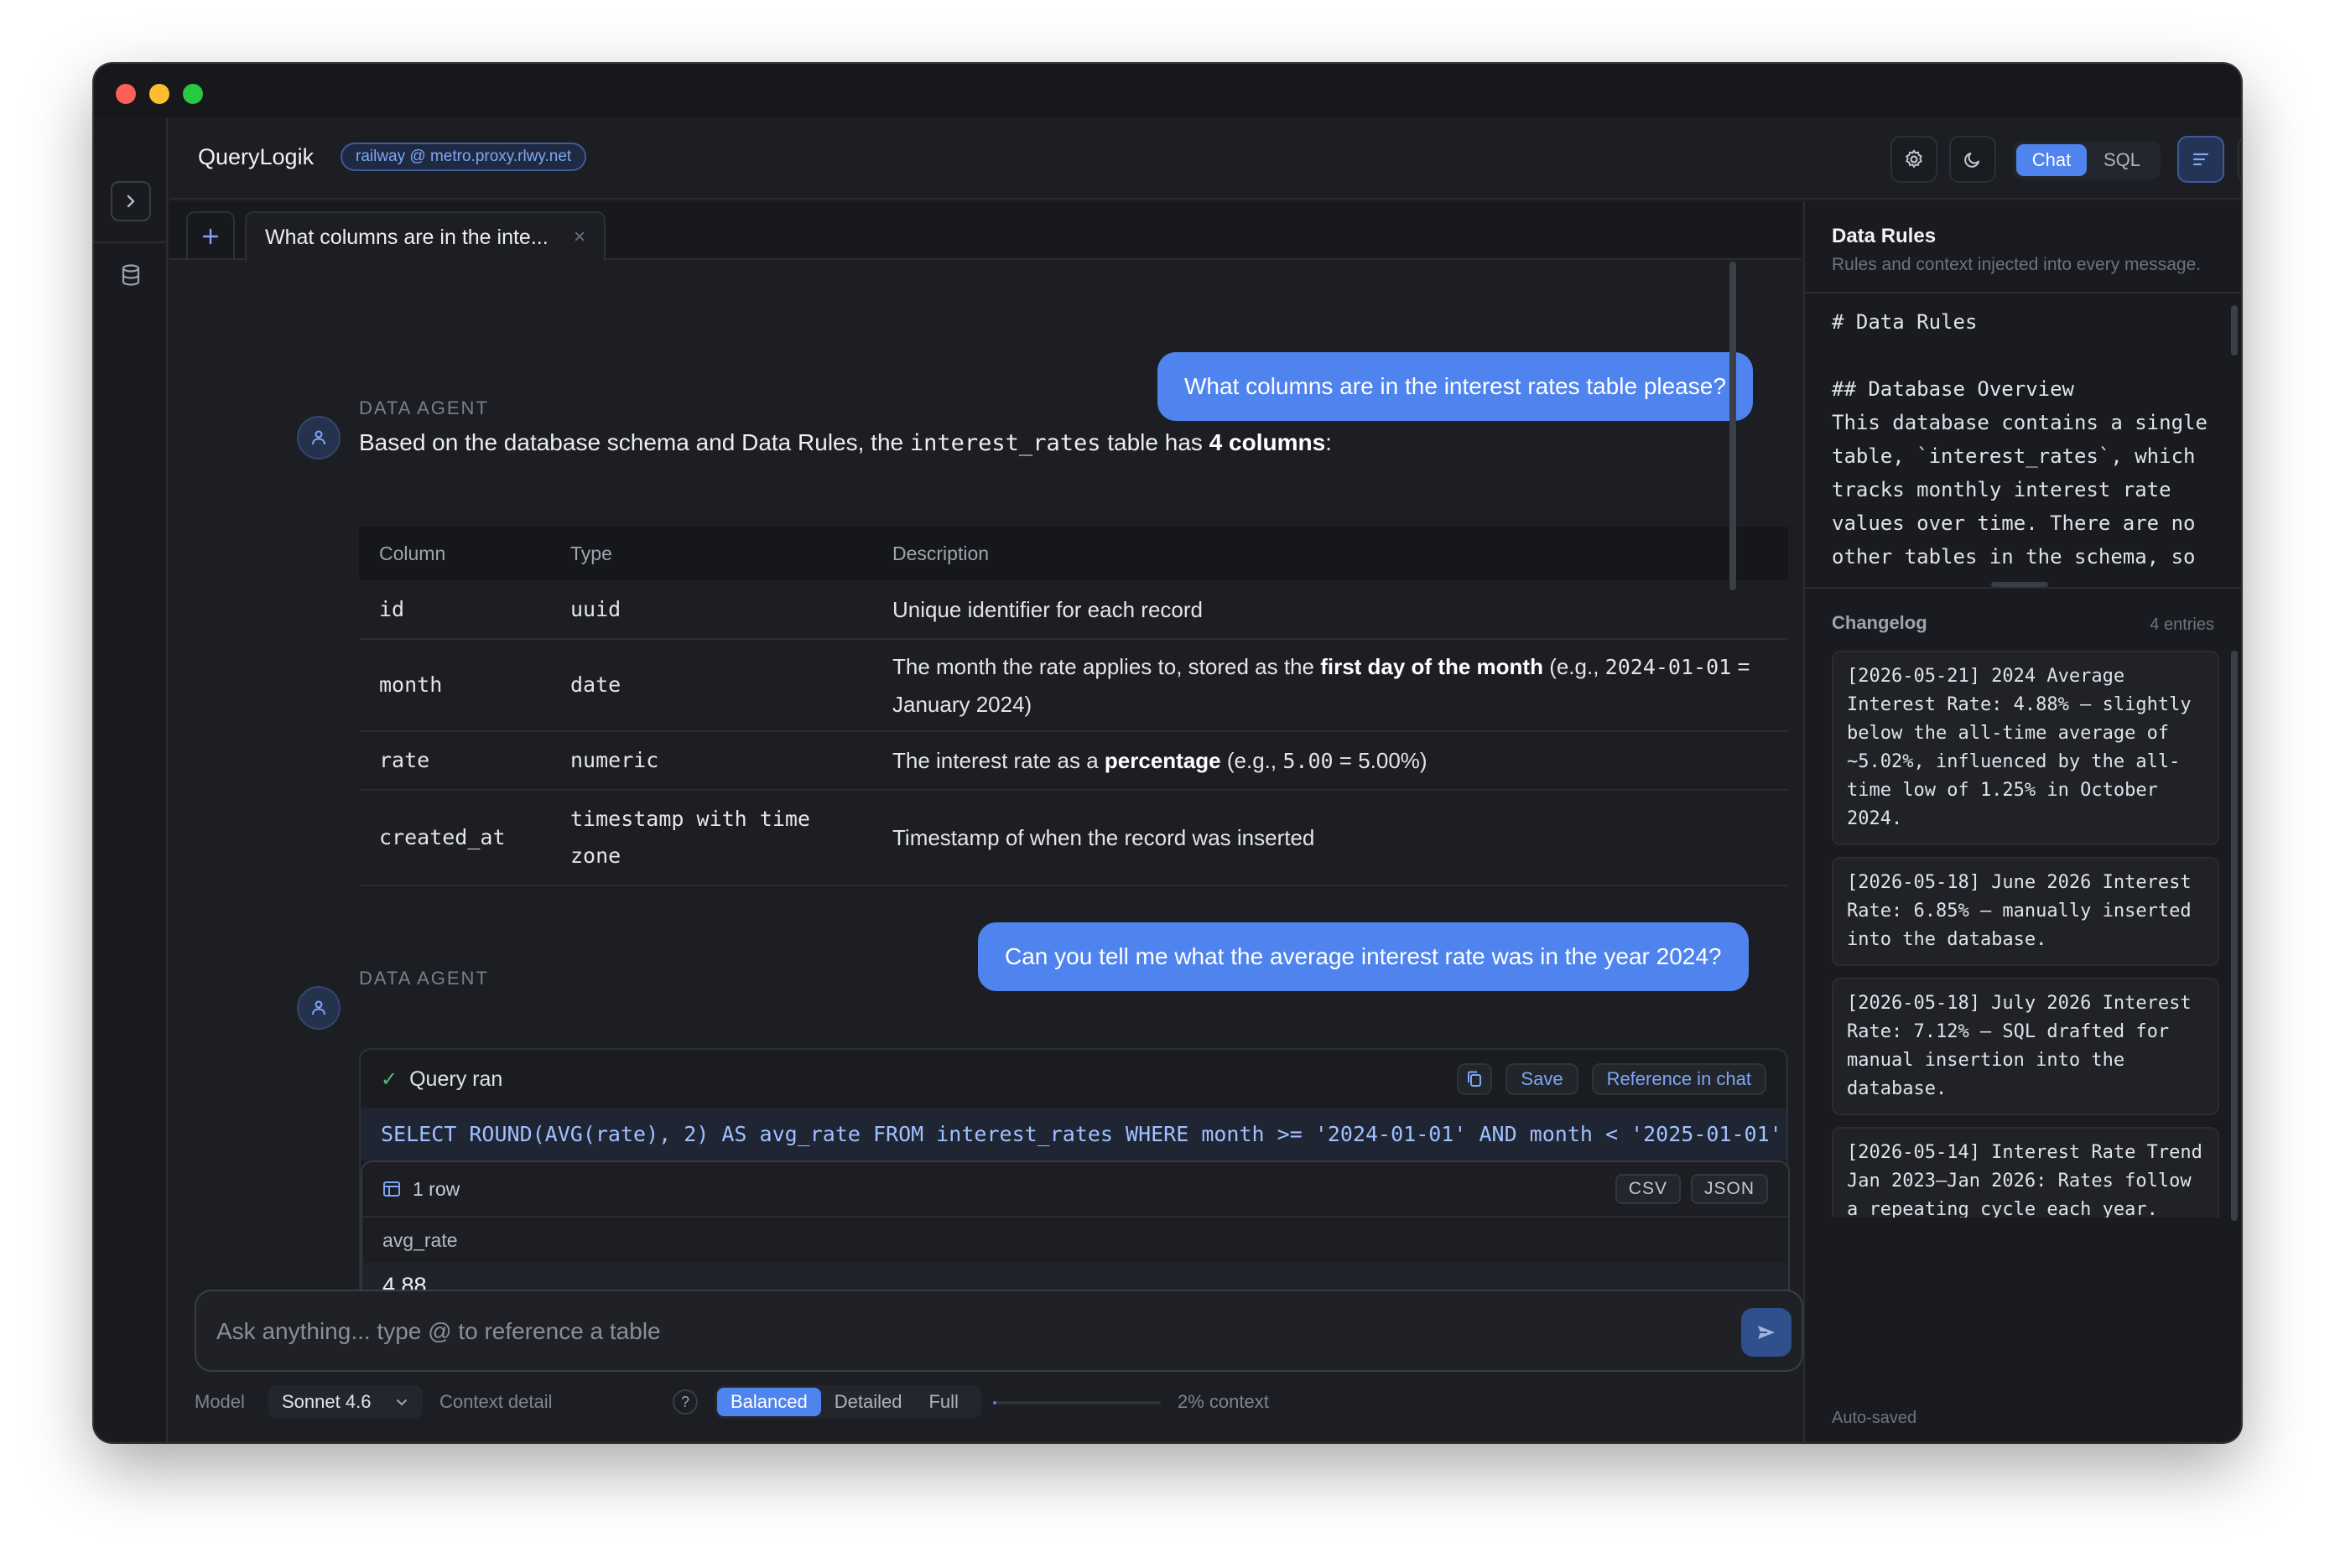 This screenshot has width=2335, height=1568. What do you see at coordinates (389, 1079) in the screenshot?
I see `check-icon: ✓` at bounding box center [389, 1079].